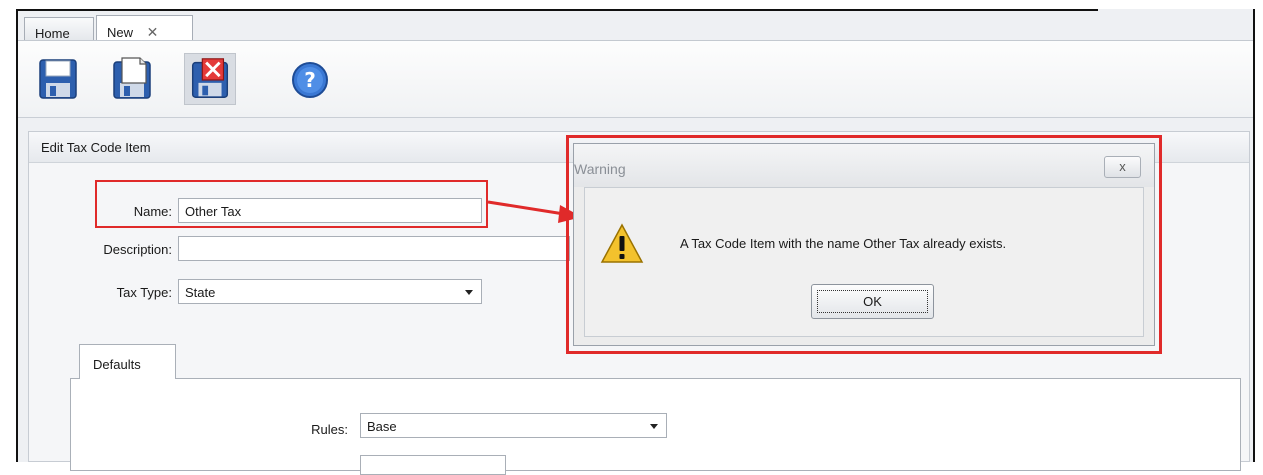 The image size is (1263, 475). I want to click on tab-defaults-label: Defaults, so click(117, 364).